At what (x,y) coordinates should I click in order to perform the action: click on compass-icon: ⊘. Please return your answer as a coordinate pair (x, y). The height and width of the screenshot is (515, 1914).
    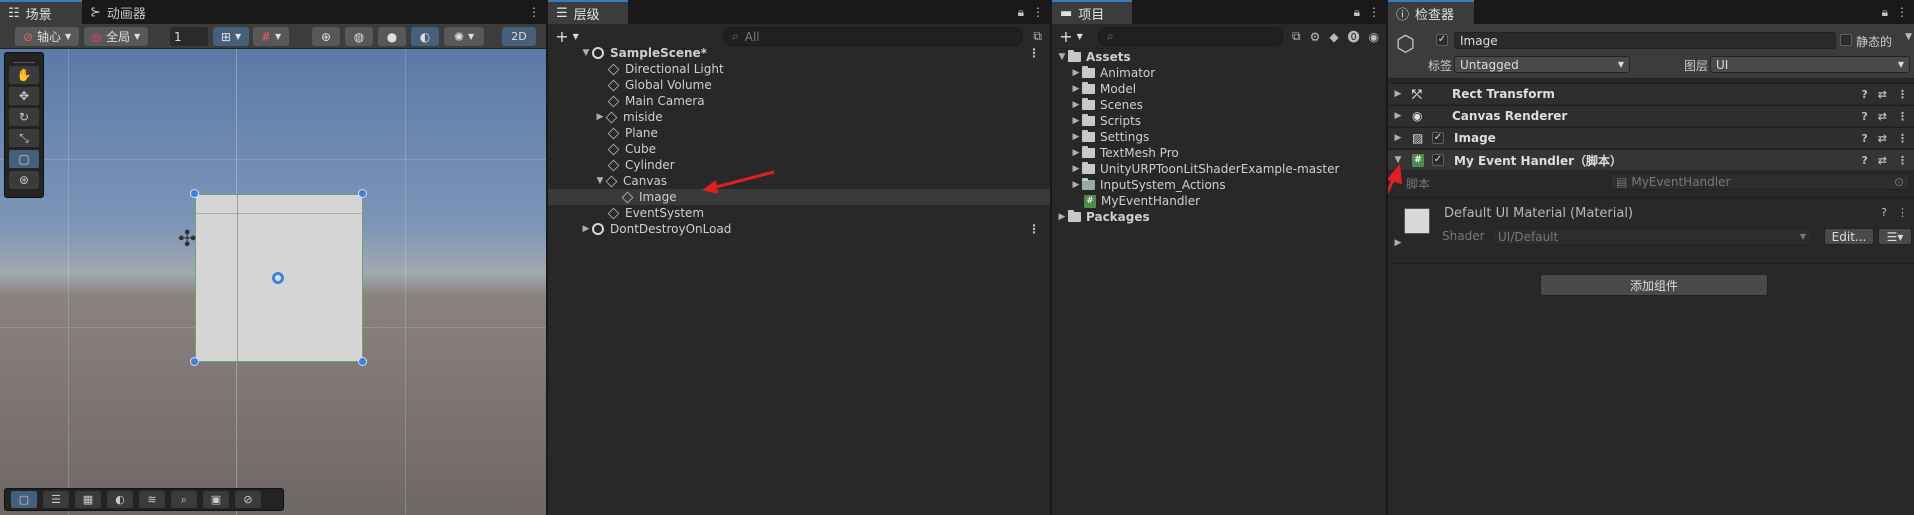
    Looking at the image, I should click on (248, 499).